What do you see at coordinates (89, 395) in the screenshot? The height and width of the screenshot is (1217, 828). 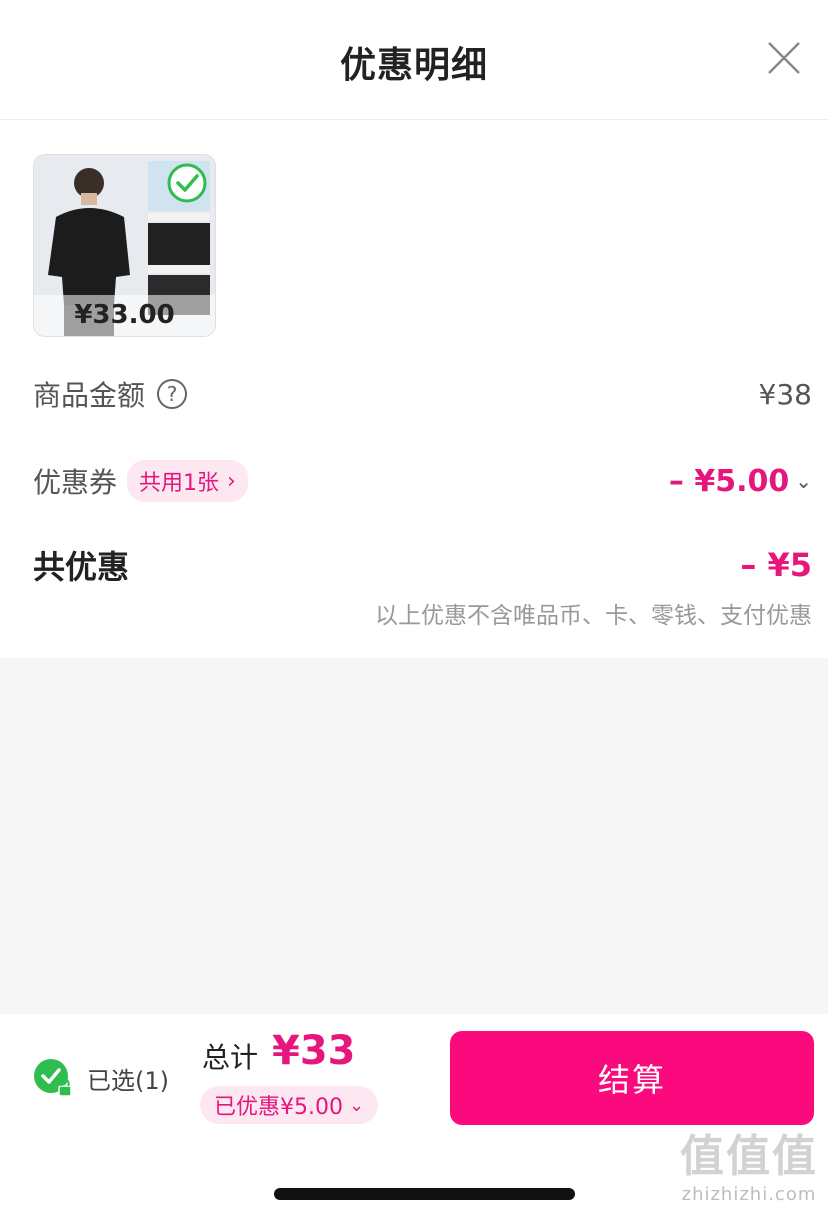 I see `goods-amount-label: 商品金额` at bounding box center [89, 395].